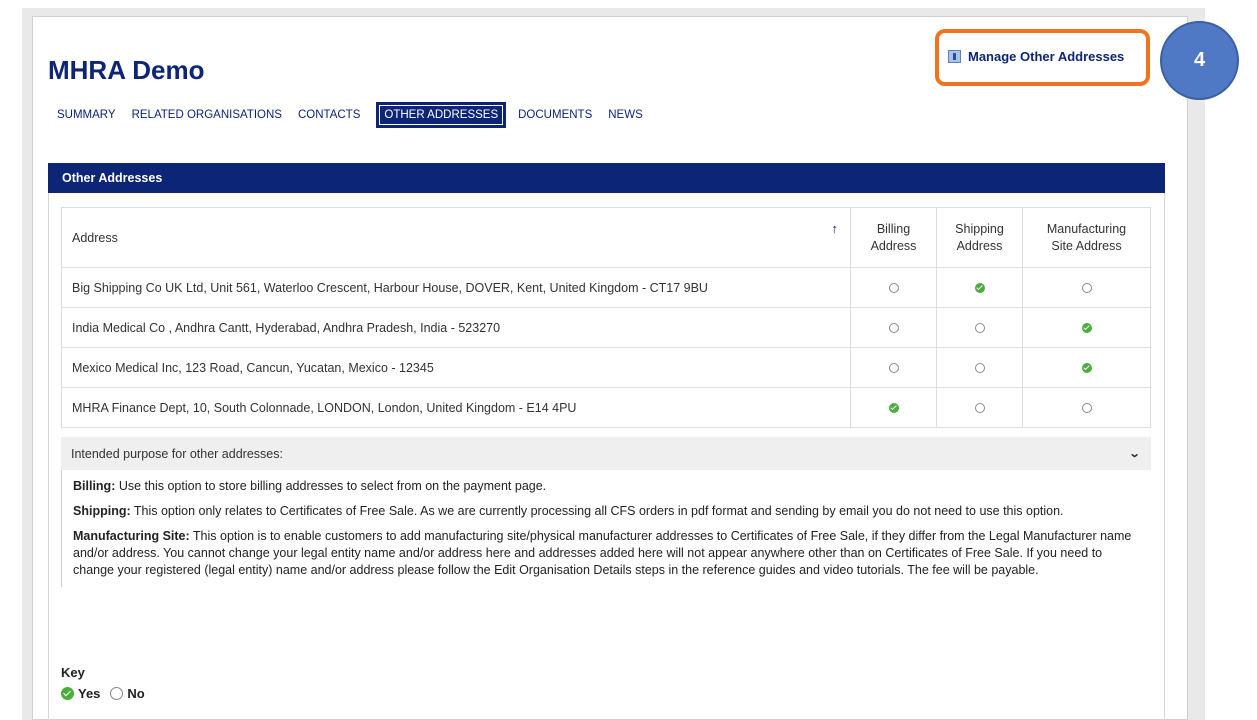  I want to click on manufacturing-header-line1: Manufacturing, so click(1086, 228).